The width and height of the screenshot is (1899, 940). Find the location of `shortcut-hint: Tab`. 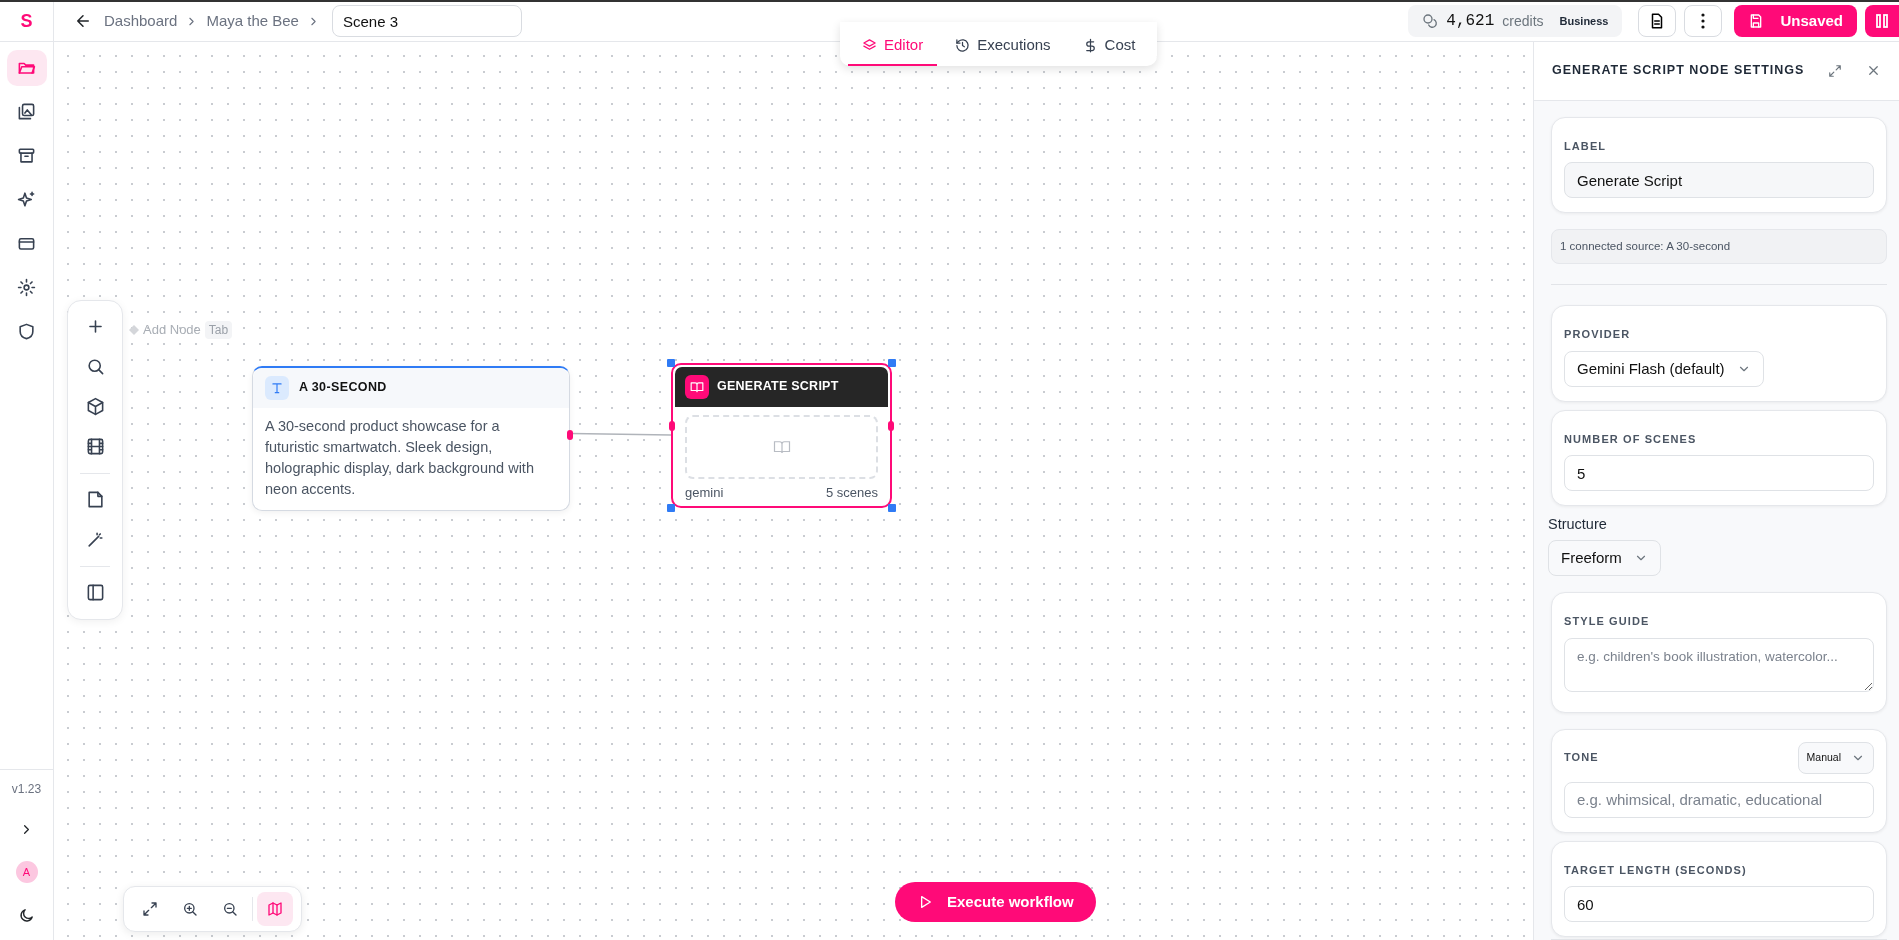

shortcut-hint: Tab is located at coordinates (218, 329).